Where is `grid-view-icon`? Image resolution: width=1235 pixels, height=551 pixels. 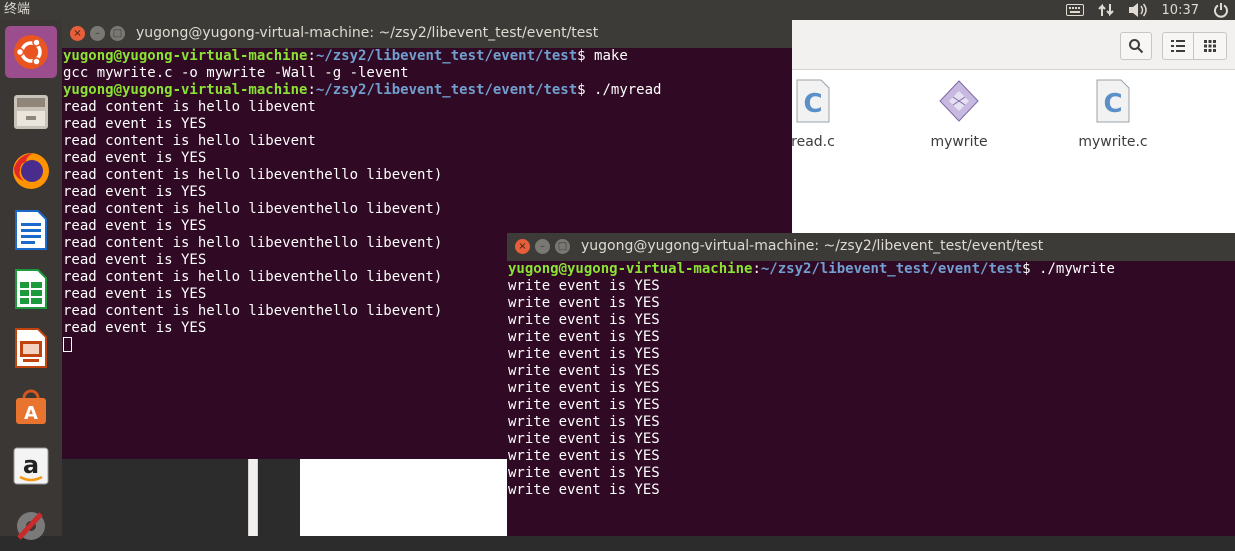
grid-view-icon is located at coordinates (1210, 46).